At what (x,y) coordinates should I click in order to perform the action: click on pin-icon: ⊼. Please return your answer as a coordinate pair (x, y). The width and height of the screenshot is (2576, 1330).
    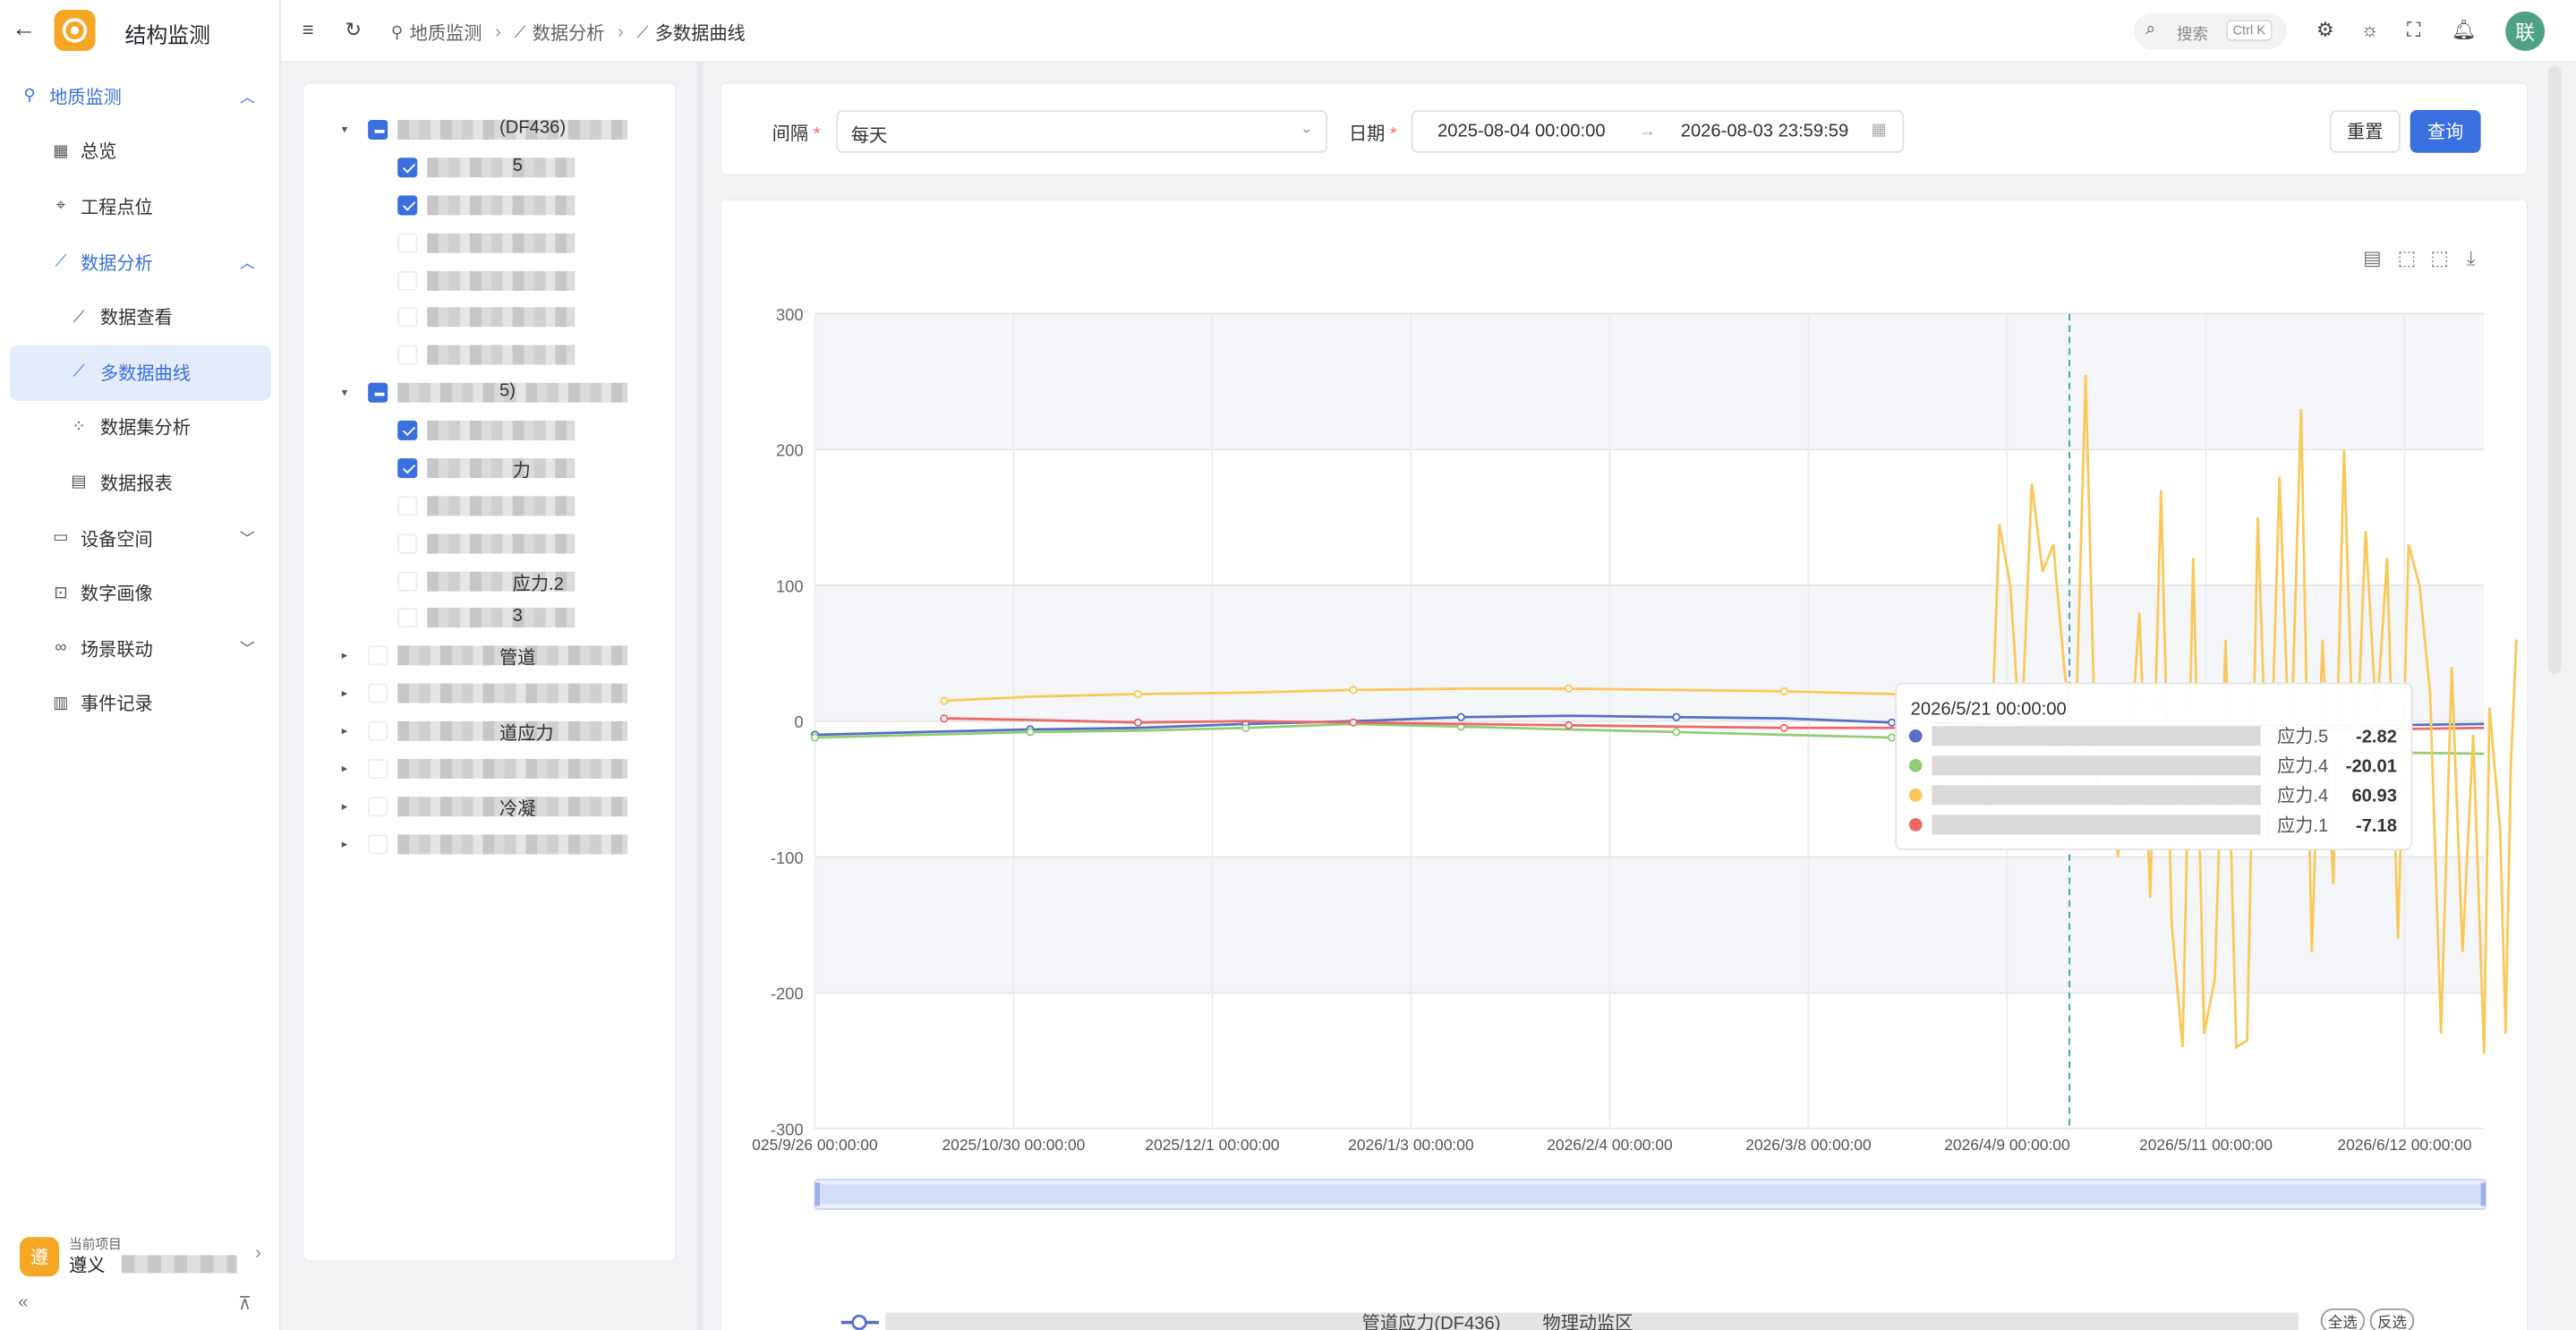
    Looking at the image, I should click on (245, 1303).